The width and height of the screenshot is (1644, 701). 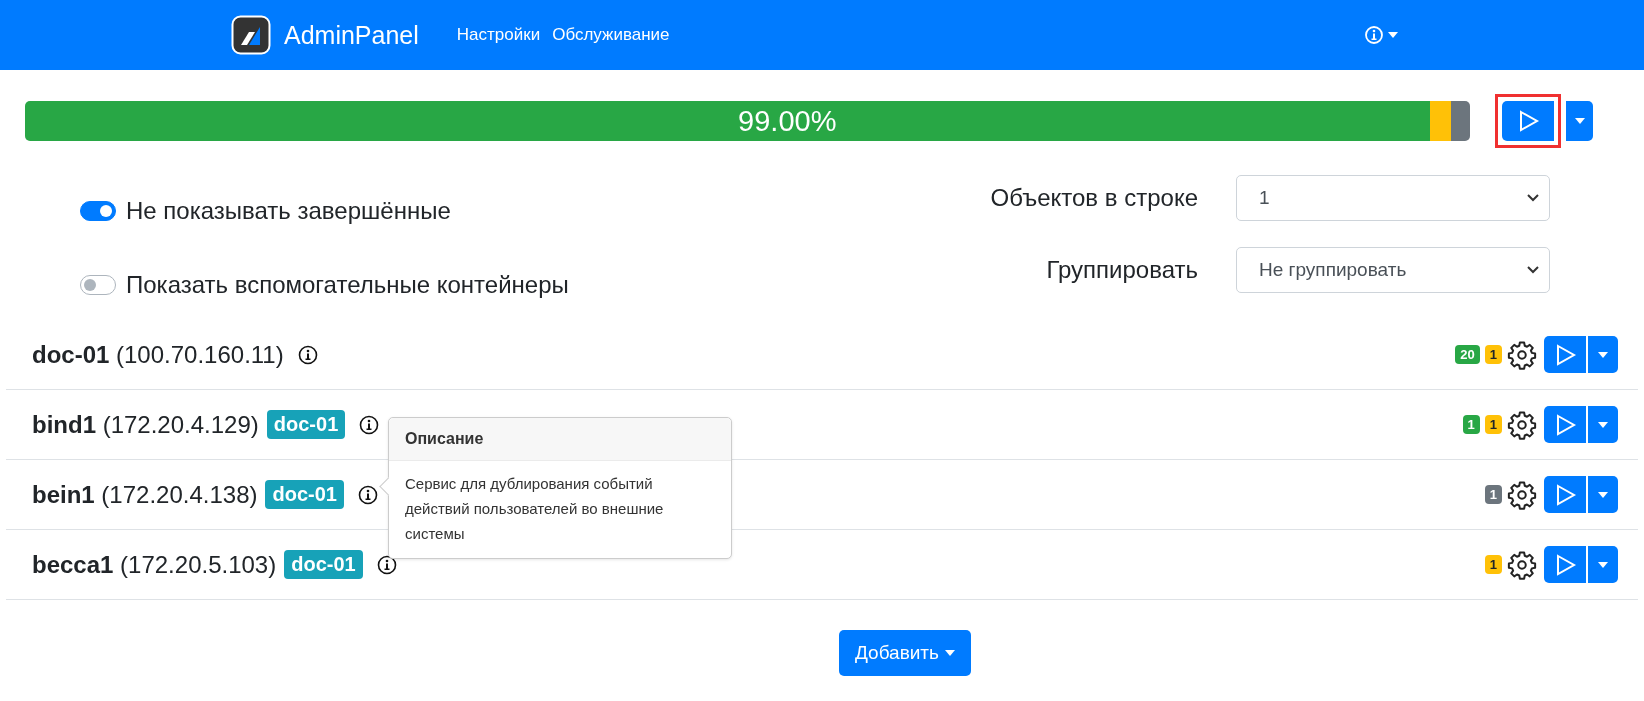 What do you see at coordinates (905, 653) in the screenshot?
I see `add-button: Добавить` at bounding box center [905, 653].